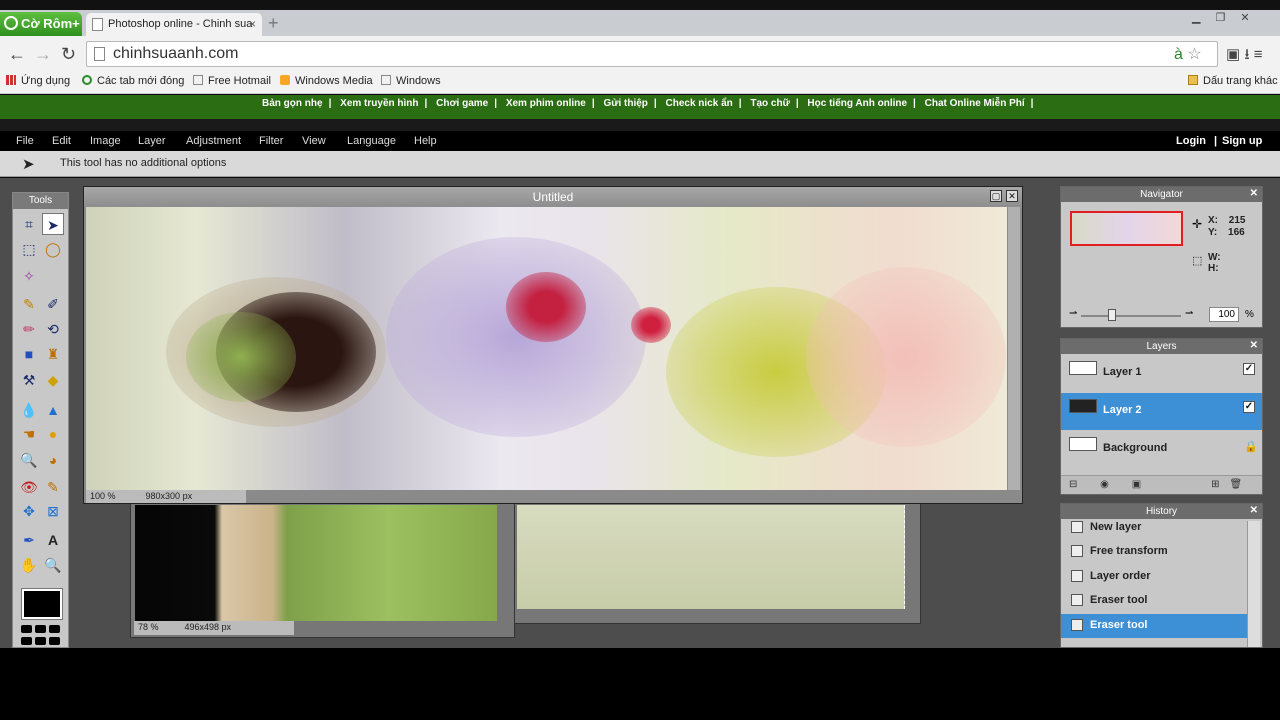  What do you see at coordinates (133, 81) in the screenshot?
I see `bookmark-recent-tabs: Các tab mới đóng` at bounding box center [133, 81].